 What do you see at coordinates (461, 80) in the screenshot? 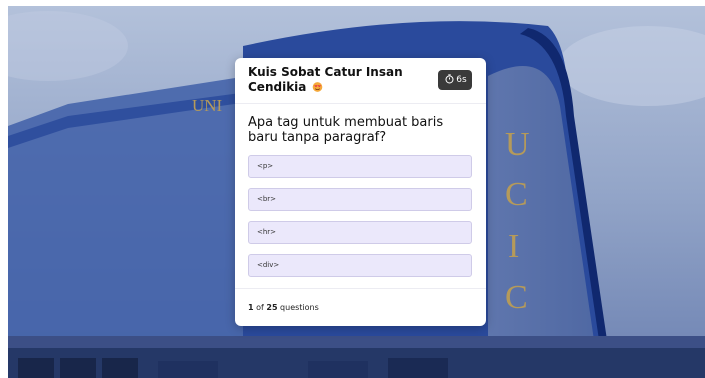
I see `timer-value: 6s` at bounding box center [461, 80].